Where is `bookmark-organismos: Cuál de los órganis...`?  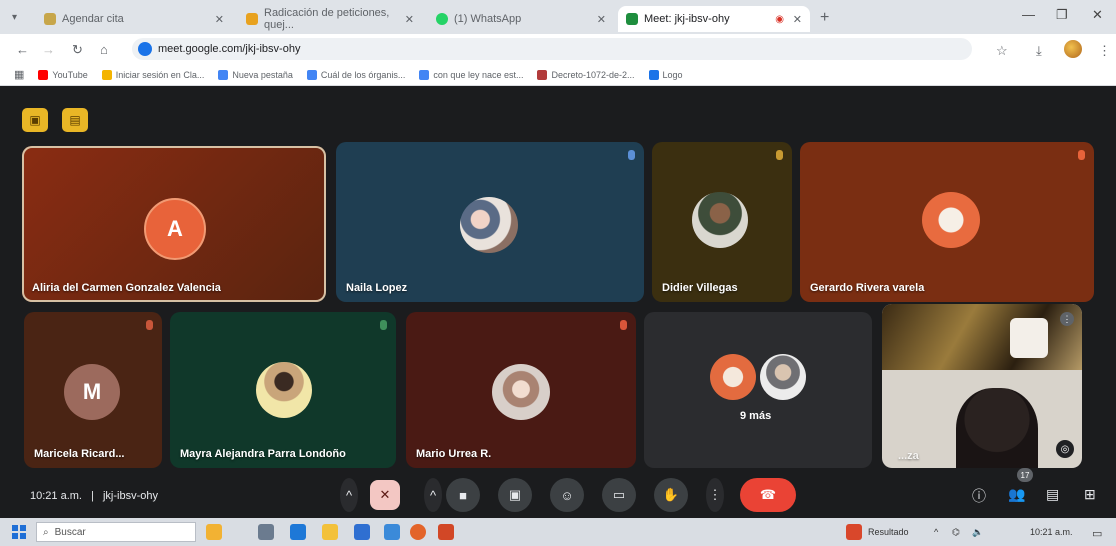 bookmark-organismos: Cuál de los órganis... is located at coordinates (356, 74).